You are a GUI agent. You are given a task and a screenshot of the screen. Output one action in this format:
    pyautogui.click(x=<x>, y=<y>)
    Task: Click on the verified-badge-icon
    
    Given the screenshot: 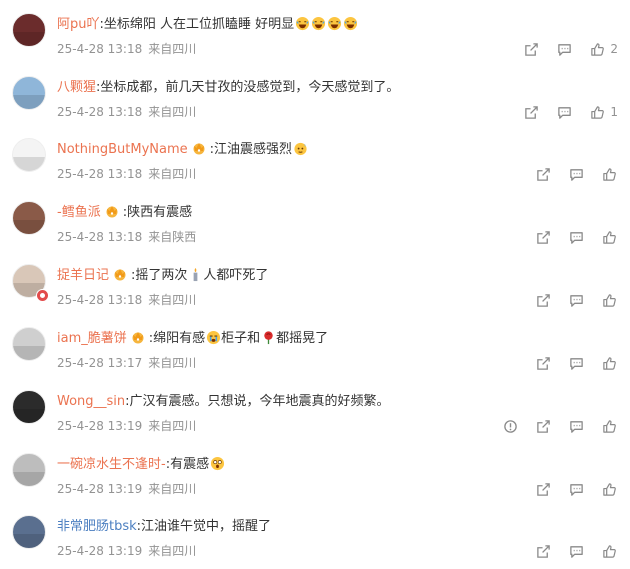 What is the action you would take?
    pyautogui.click(x=42, y=295)
    